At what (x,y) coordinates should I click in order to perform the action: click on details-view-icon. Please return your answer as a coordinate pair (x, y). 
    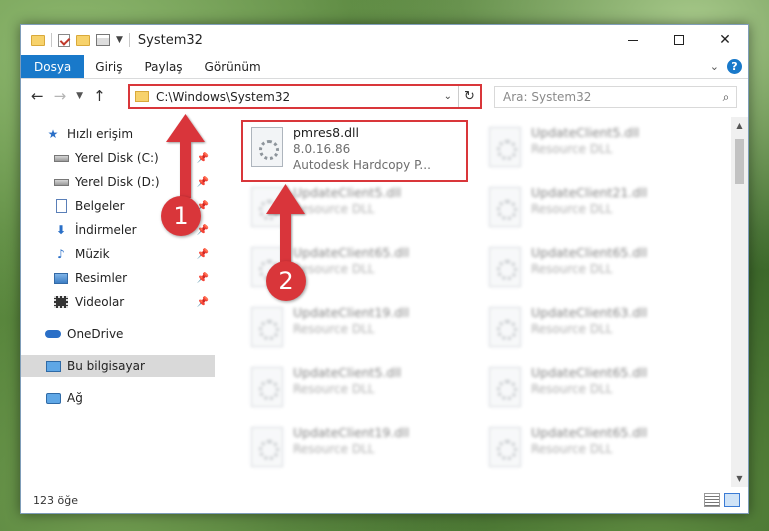
    Looking at the image, I should click on (712, 500).